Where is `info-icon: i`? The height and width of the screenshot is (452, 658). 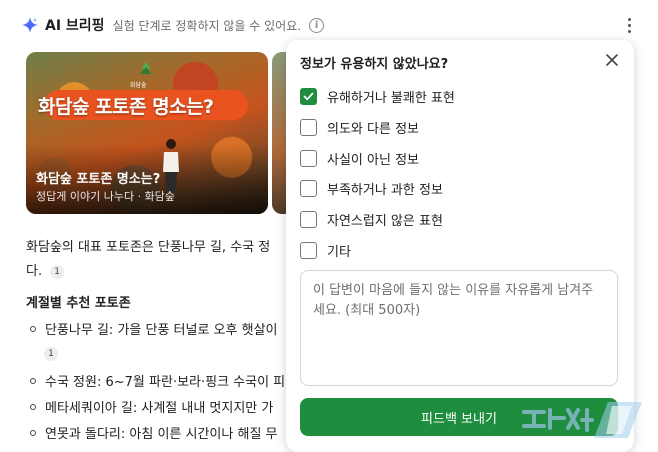 info-icon: i is located at coordinates (317, 25).